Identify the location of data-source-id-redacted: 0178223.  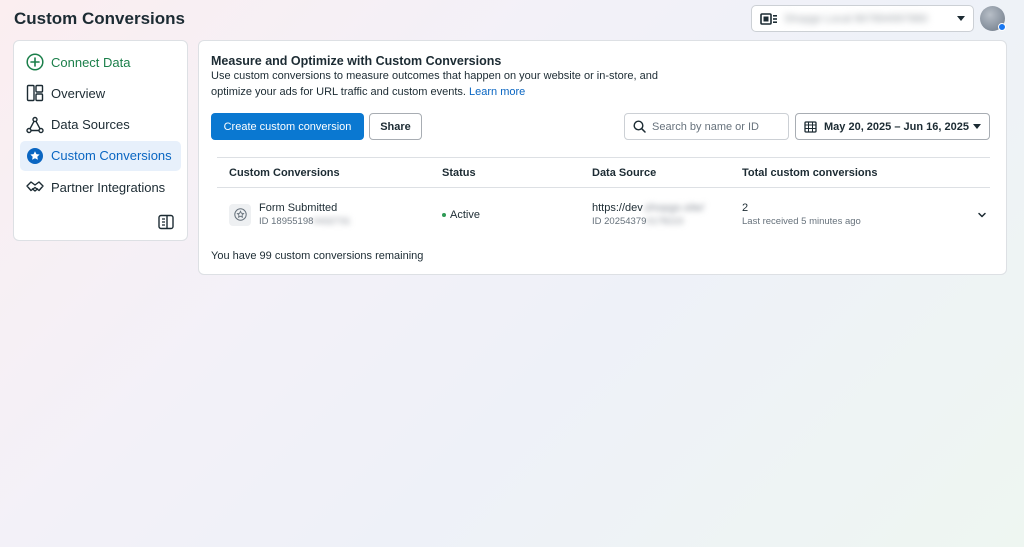
(665, 221).